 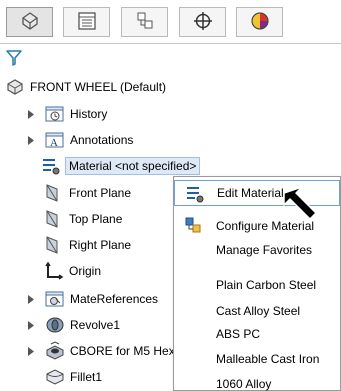 I want to click on menu-item-abs-pc: ABS PC, so click(x=257, y=334).